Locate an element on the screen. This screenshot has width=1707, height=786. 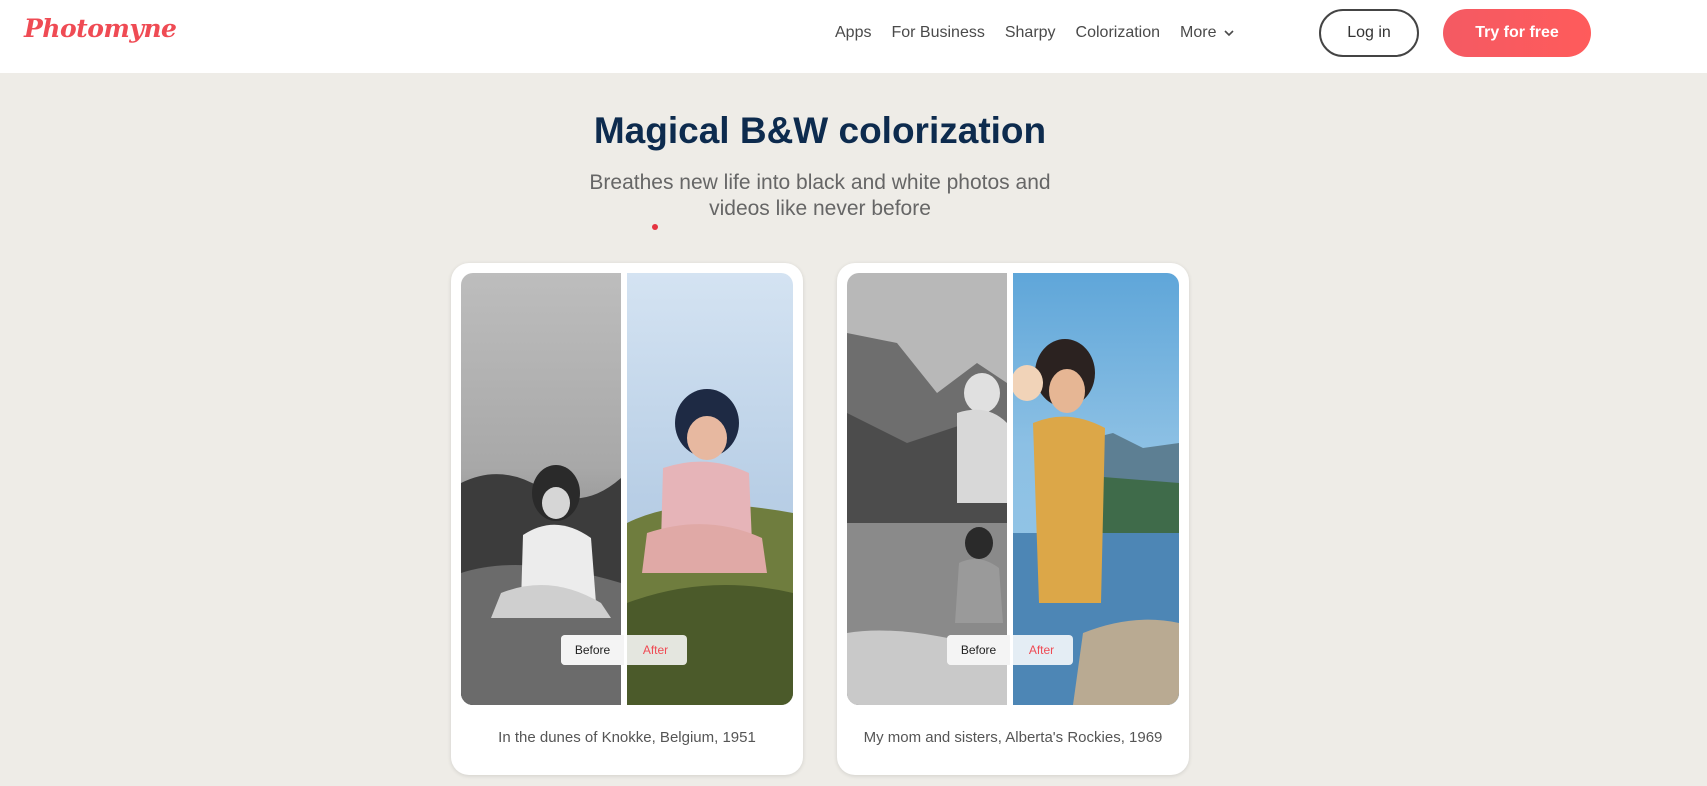
nav-sharpy: Sharpy is located at coordinates (1030, 33).